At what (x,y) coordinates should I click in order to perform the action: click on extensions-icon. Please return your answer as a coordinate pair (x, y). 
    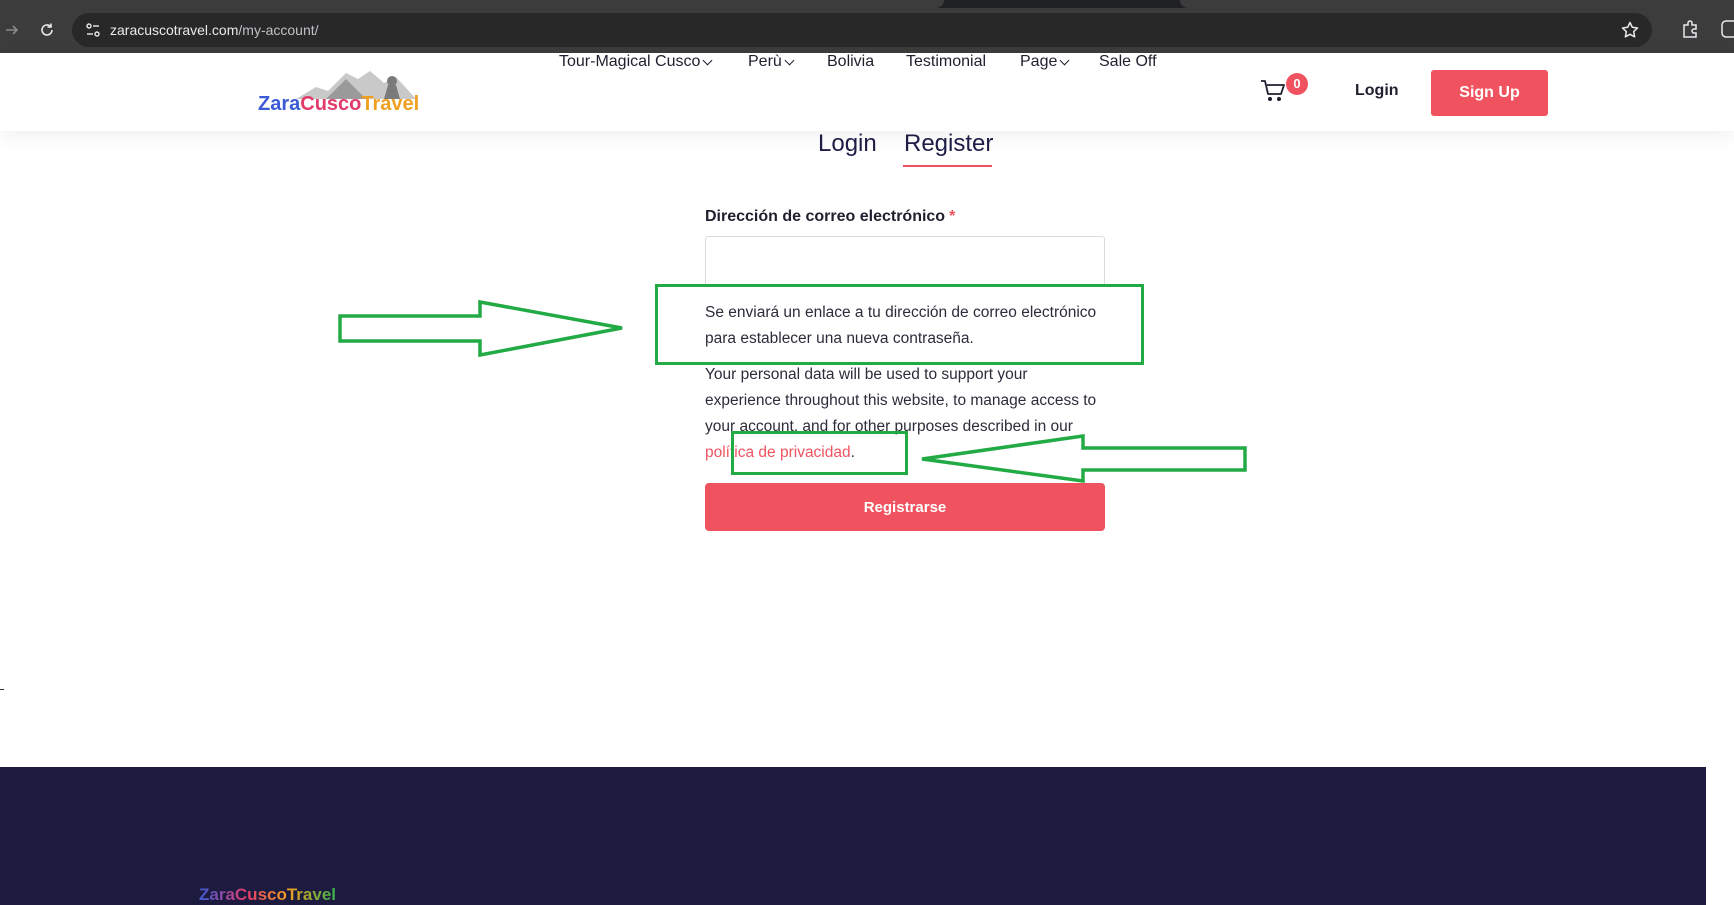
    Looking at the image, I should click on (1691, 29).